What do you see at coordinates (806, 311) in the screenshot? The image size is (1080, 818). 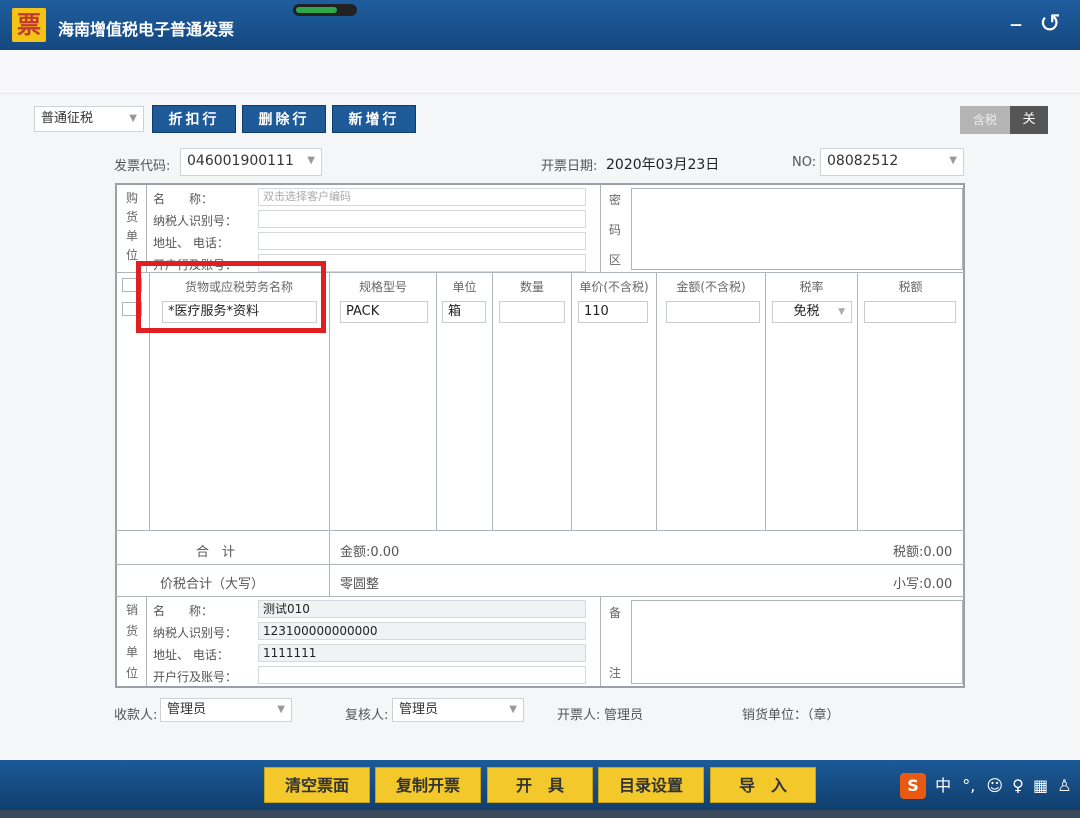 I see `tax-rate-value: 免税` at bounding box center [806, 311].